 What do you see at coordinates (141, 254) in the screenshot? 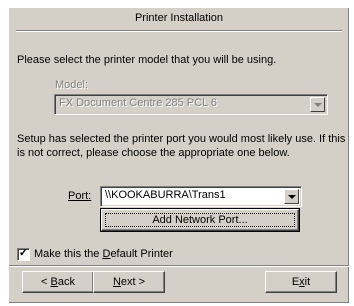
I see `default-printer-label-post: efault Printer` at bounding box center [141, 254].